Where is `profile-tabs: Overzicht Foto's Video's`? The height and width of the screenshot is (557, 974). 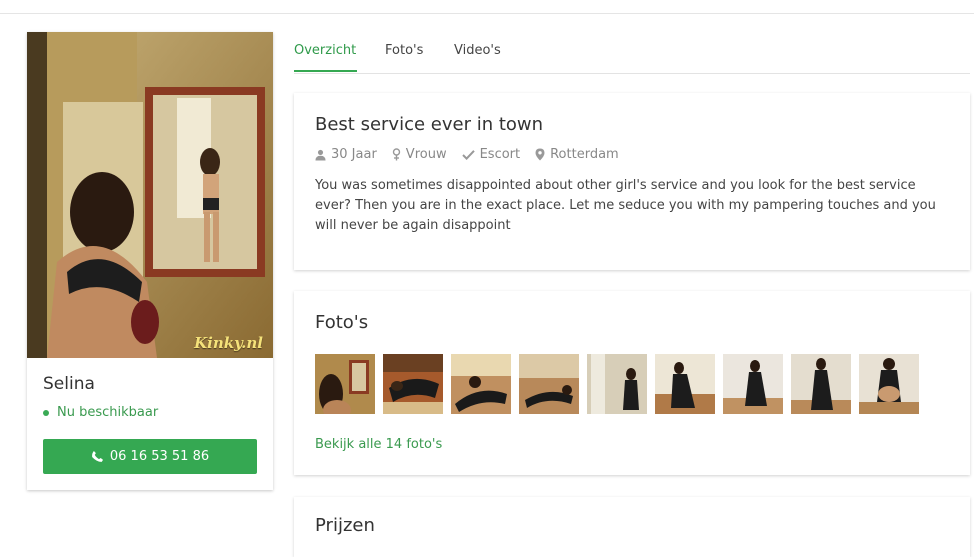
profile-tabs: Overzicht Foto's Video's is located at coordinates (632, 53).